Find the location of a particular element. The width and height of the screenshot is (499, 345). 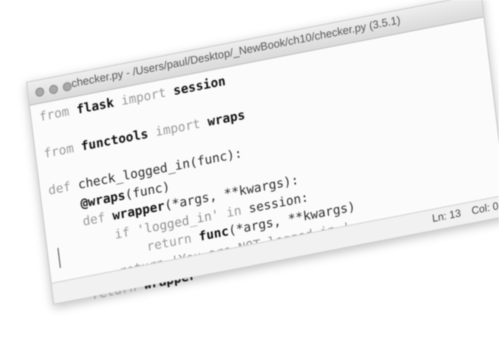

line-number: Ln: 13 is located at coordinates (446, 216).